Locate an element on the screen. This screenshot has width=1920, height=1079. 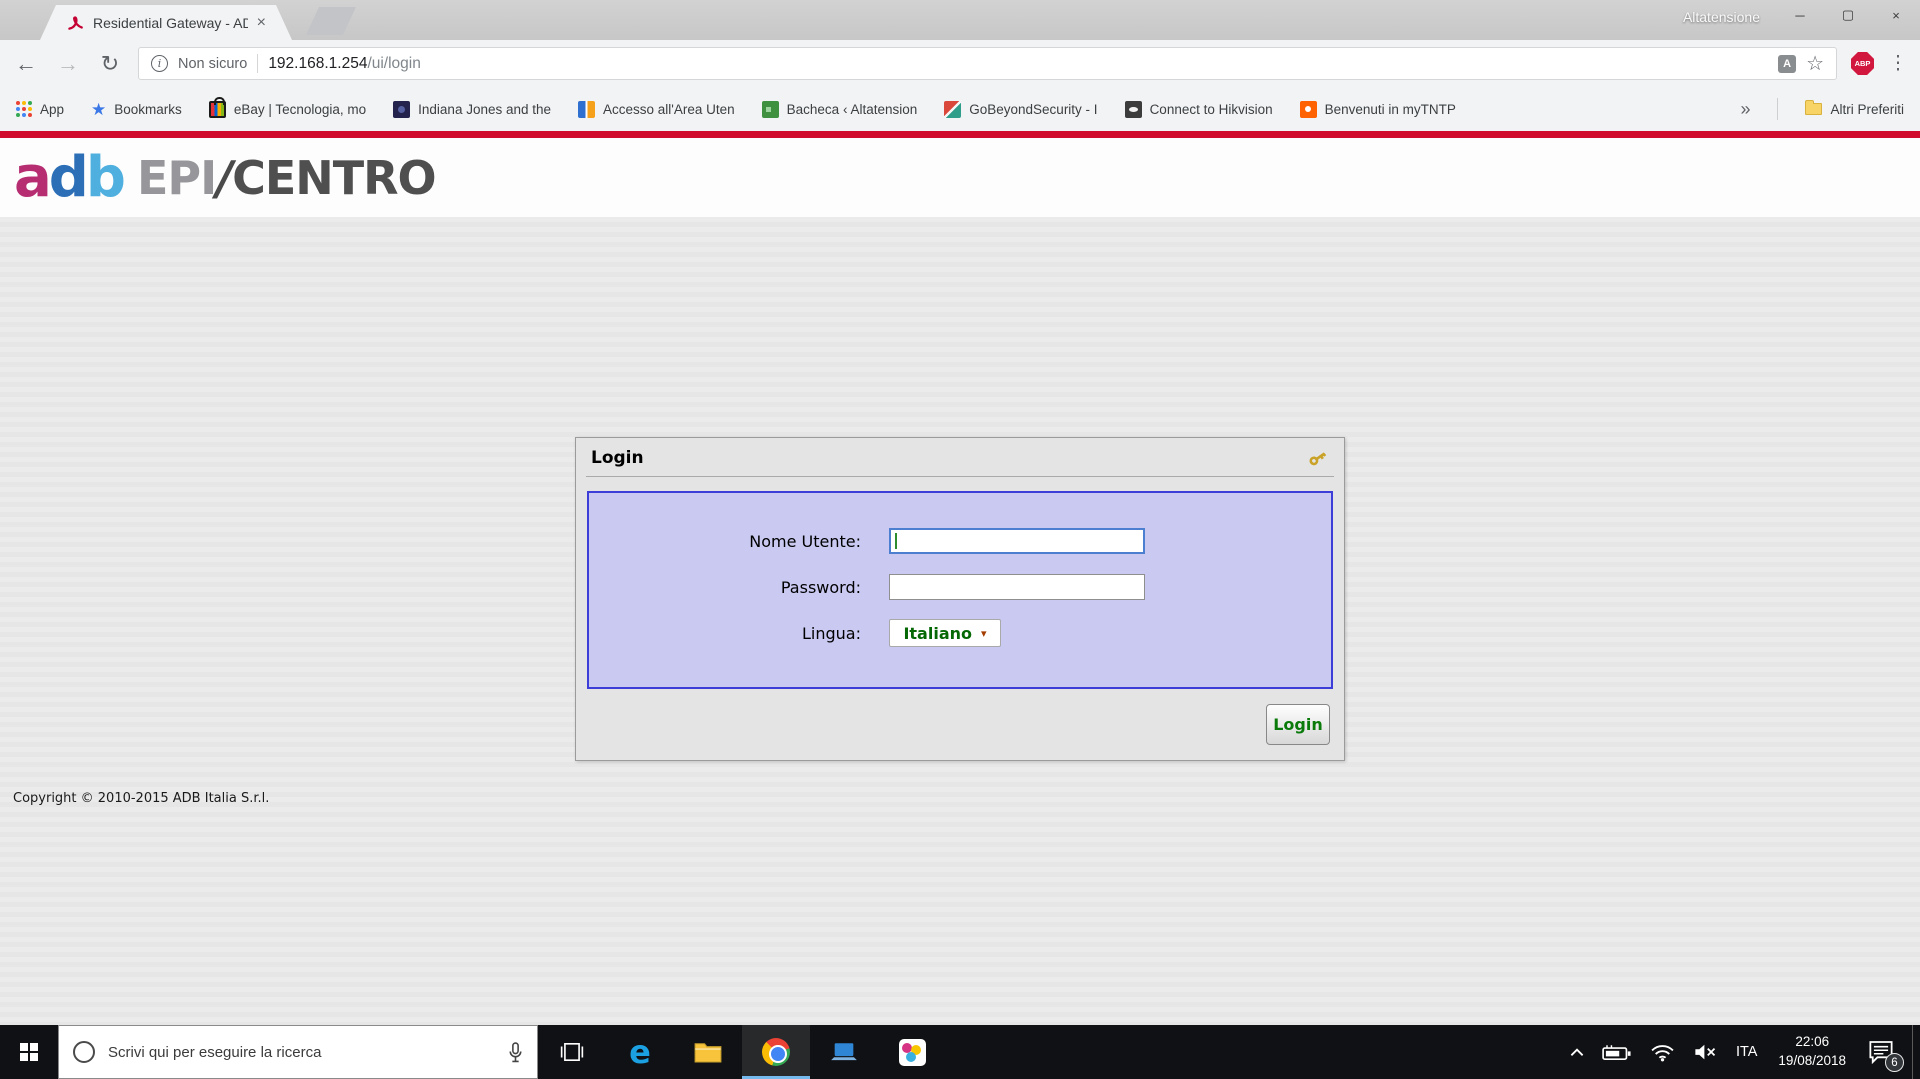
browser-tab: Residential Gateway - AD × is located at coordinates (166, 22).